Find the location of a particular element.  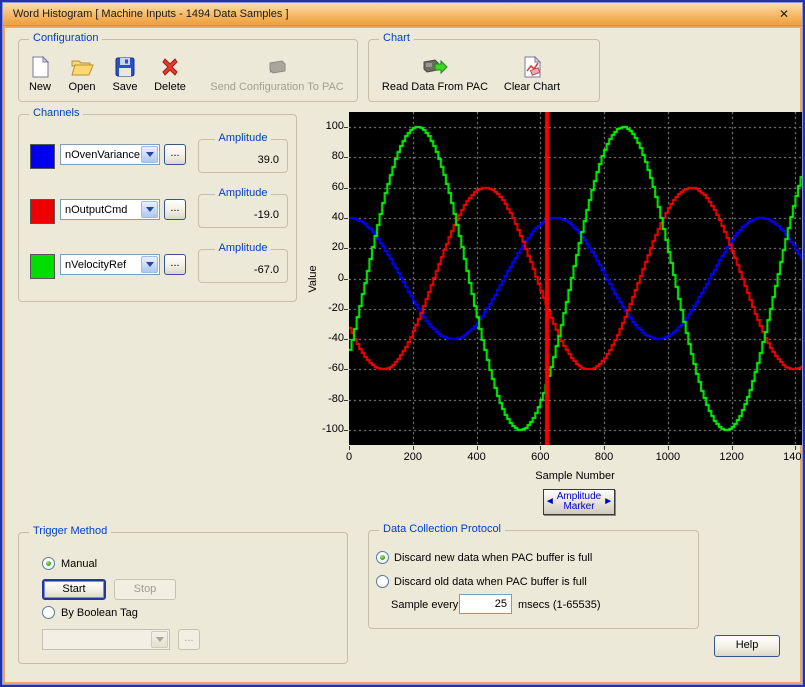

data-collection-group-label: Data Collection Protocol is located at coordinates (442, 529).